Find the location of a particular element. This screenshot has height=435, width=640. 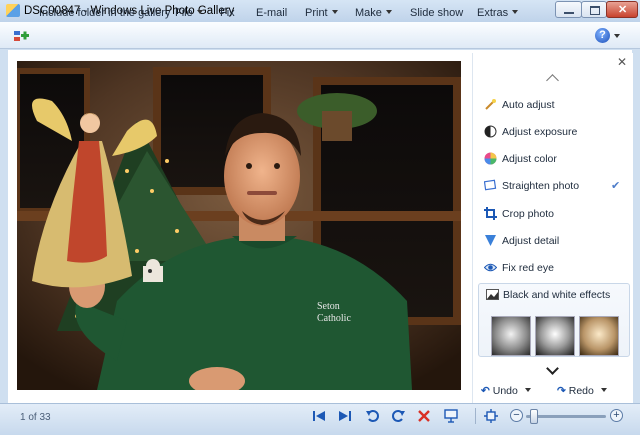

minimize-button is located at coordinates (568, 9).